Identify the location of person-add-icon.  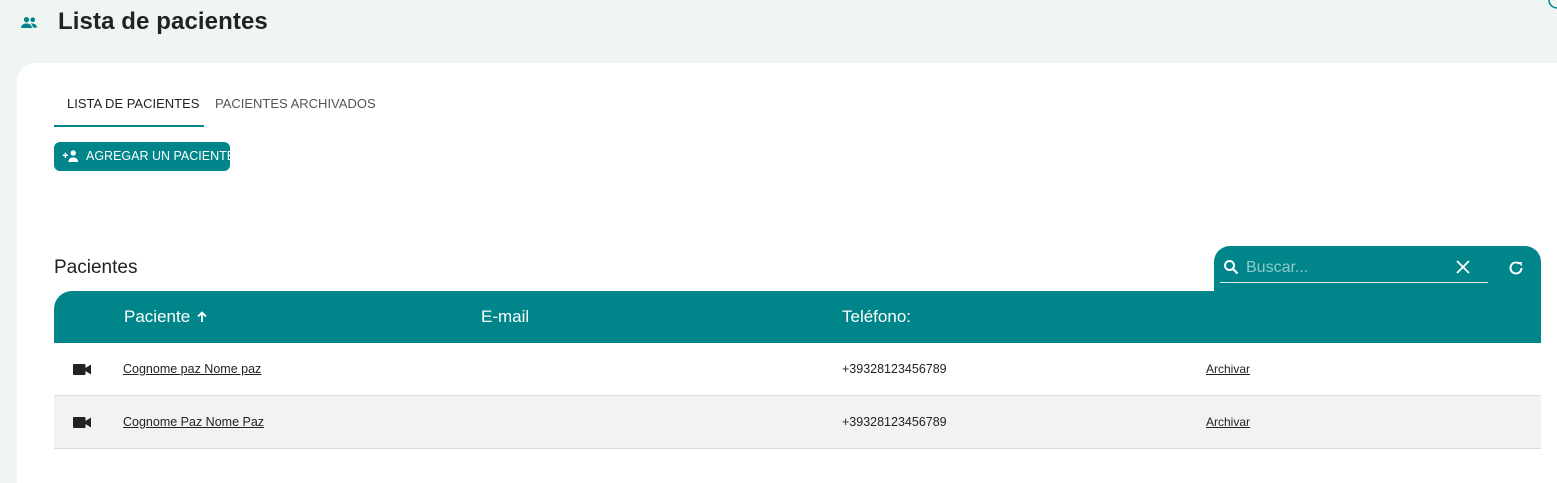
(70, 156).